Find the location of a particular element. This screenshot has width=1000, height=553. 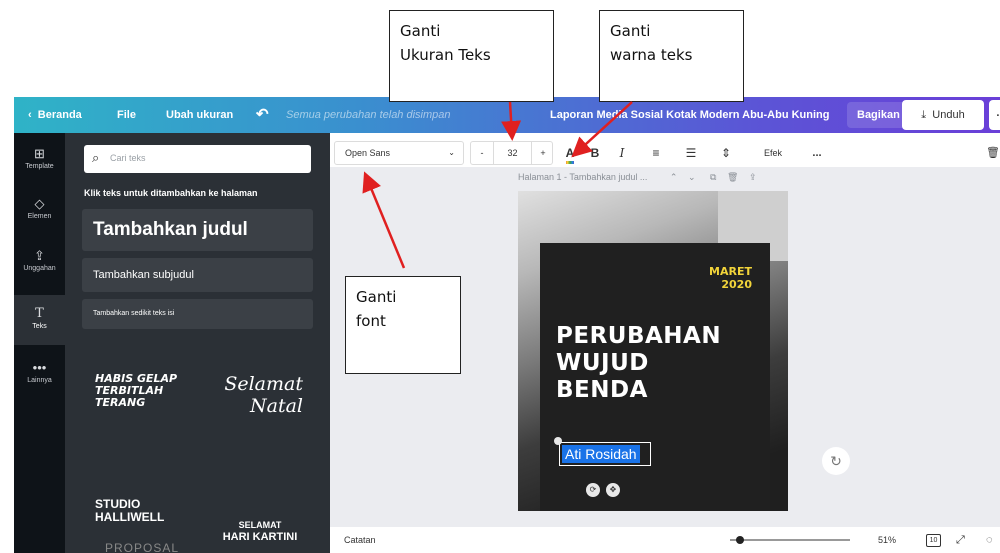

arrow-to-font-select is located at coordinates (384, 220).